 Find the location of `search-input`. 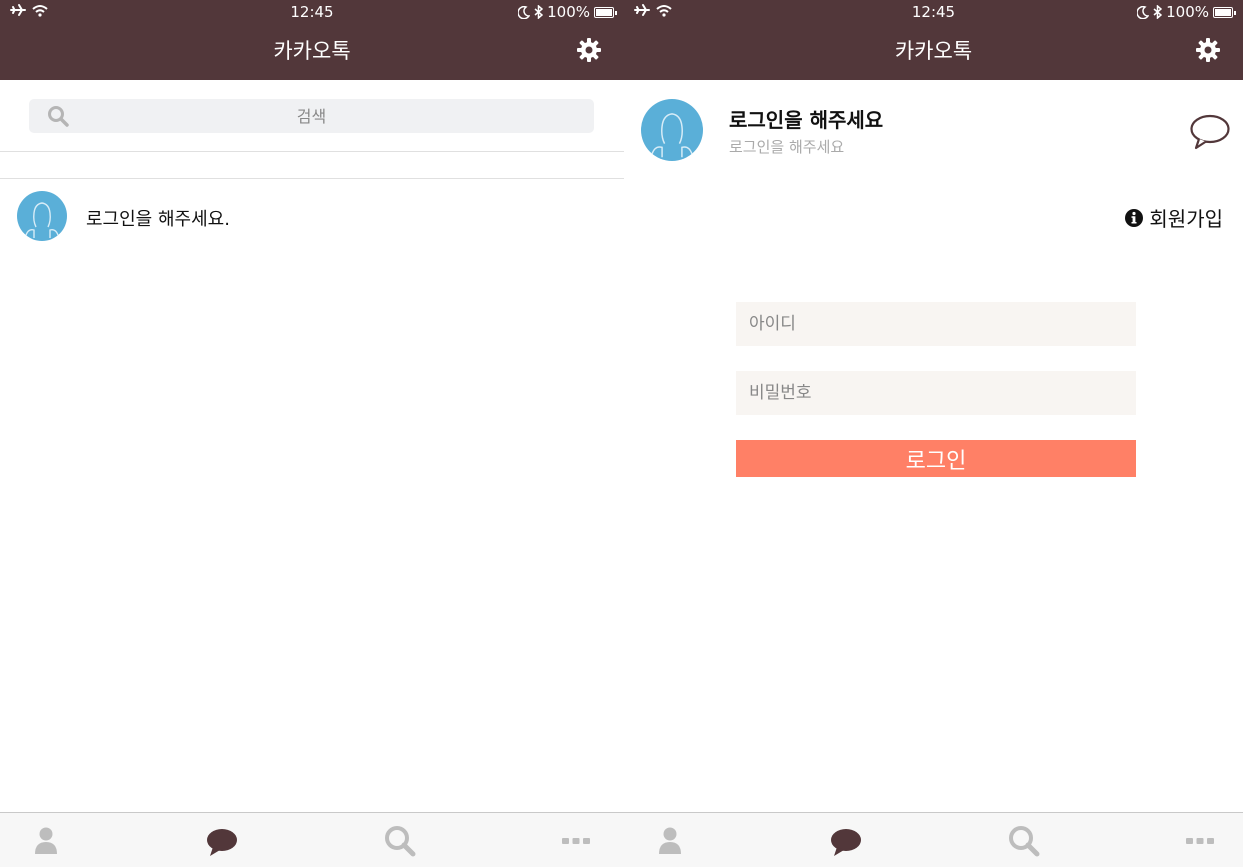

search-input is located at coordinates (311, 116).